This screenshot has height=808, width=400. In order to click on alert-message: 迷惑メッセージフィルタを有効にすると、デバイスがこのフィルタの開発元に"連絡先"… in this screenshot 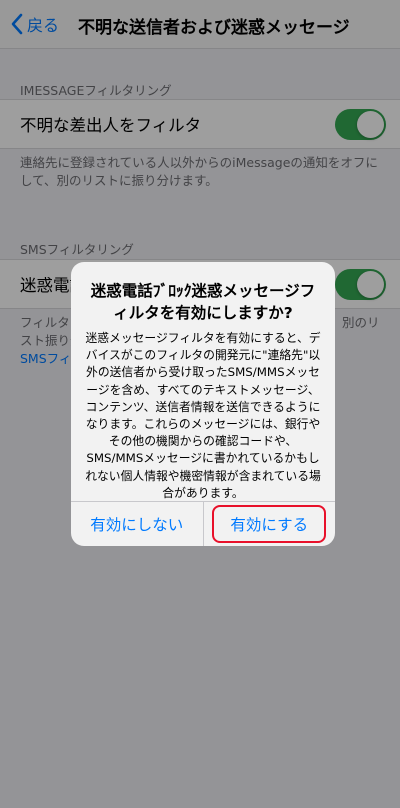, I will do `click(203, 415)`.